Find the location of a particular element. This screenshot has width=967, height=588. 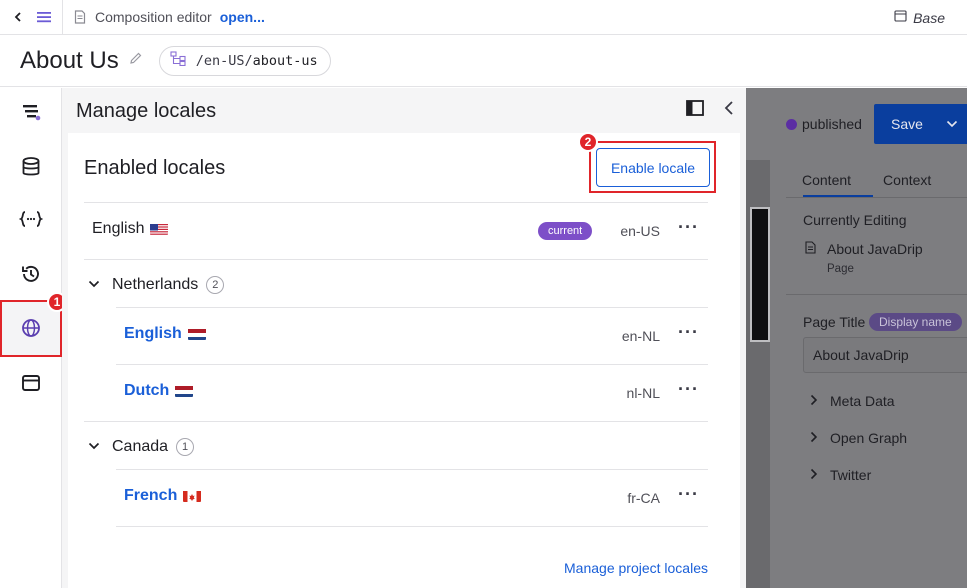

locale-row-fr-CA: French is located at coordinates (163, 496).